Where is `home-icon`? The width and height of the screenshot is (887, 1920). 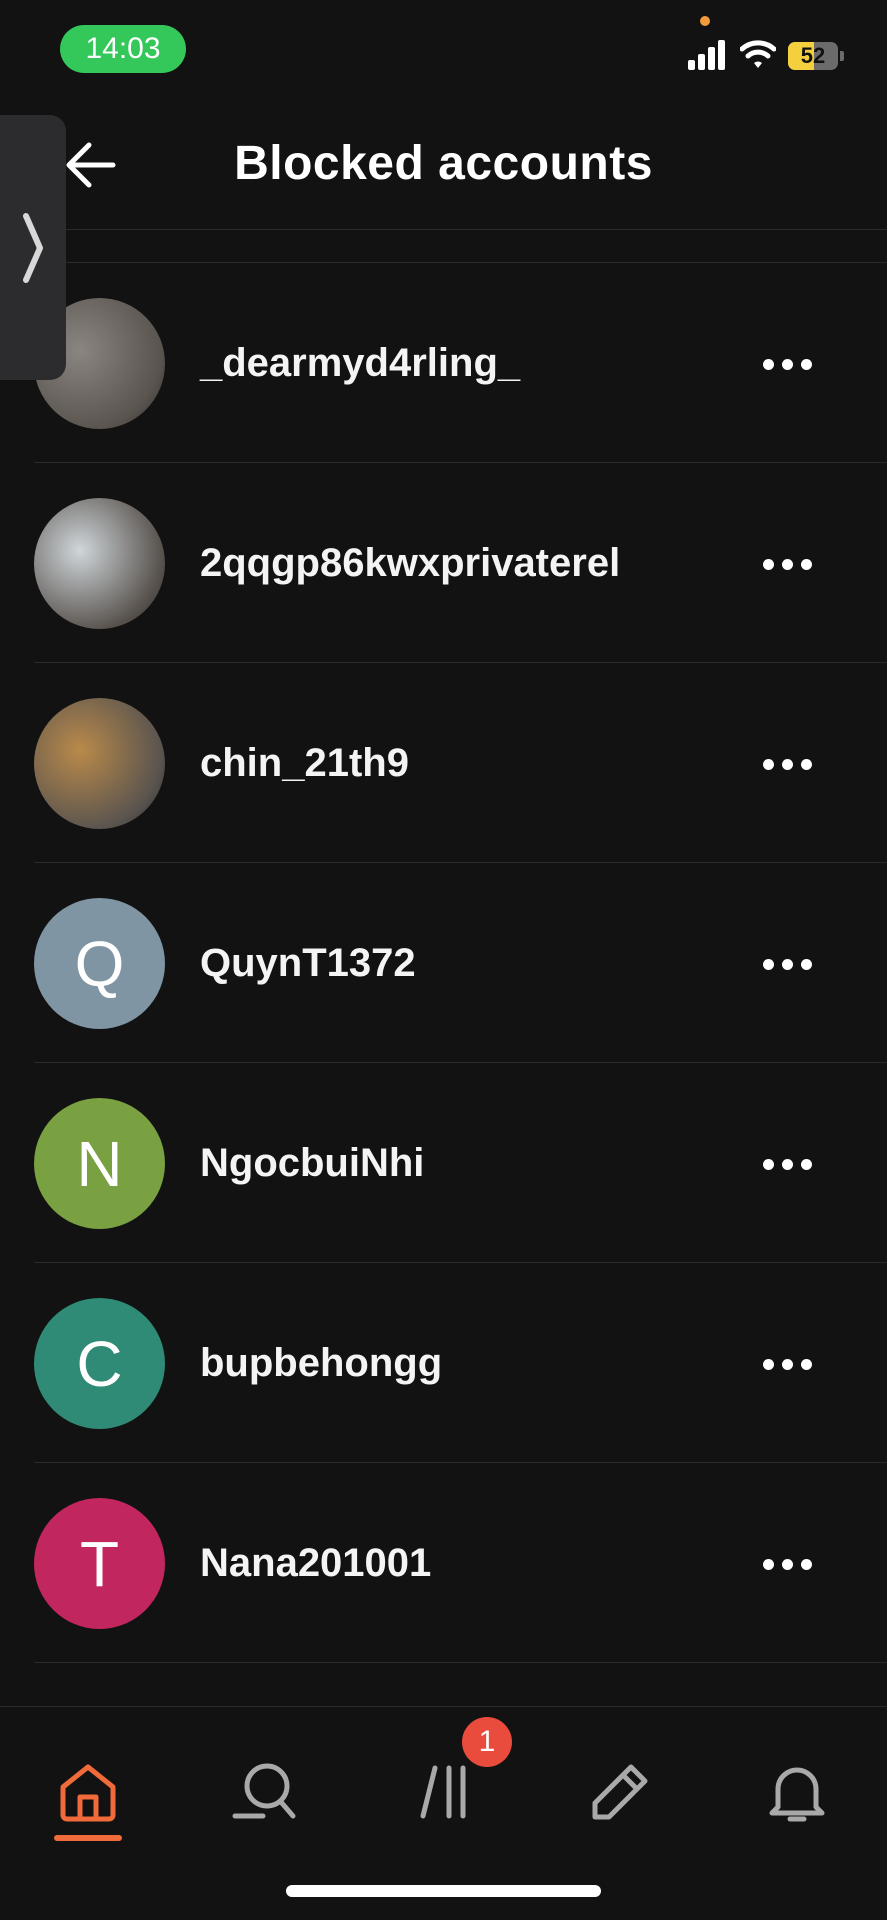 home-icon is located at coordinates (88, 1793).